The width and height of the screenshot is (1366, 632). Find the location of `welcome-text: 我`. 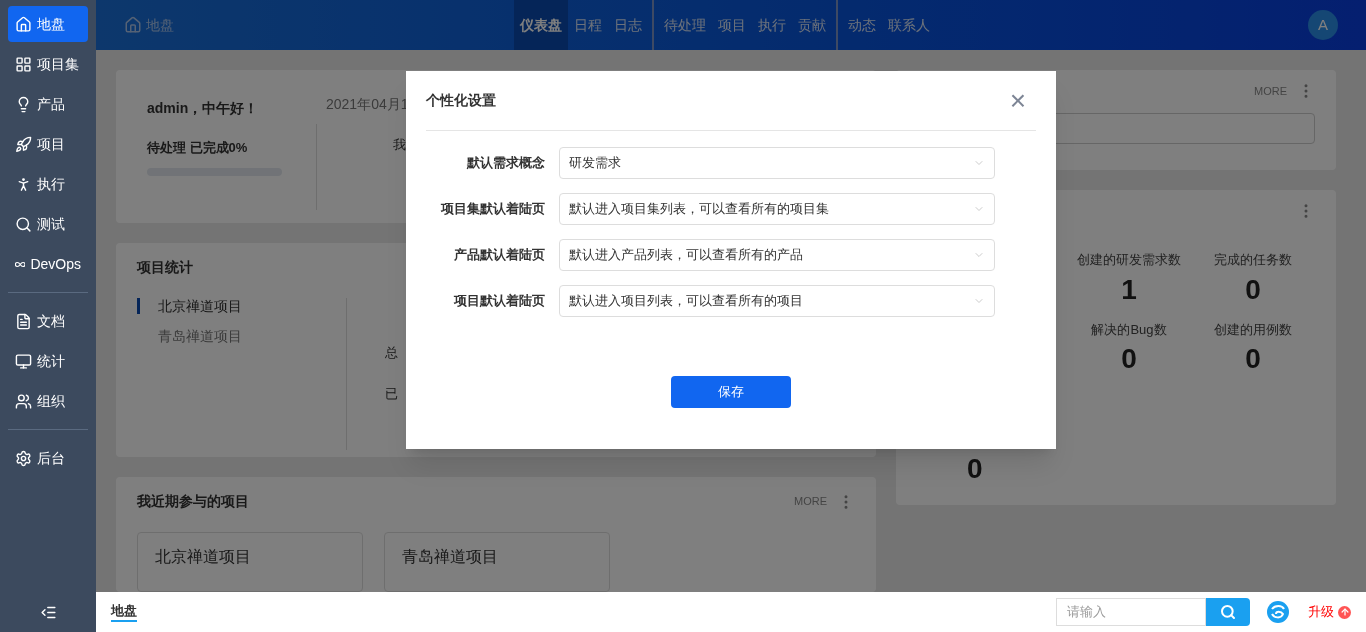

welcome-text: 我 is located at coordinates (399, 144).